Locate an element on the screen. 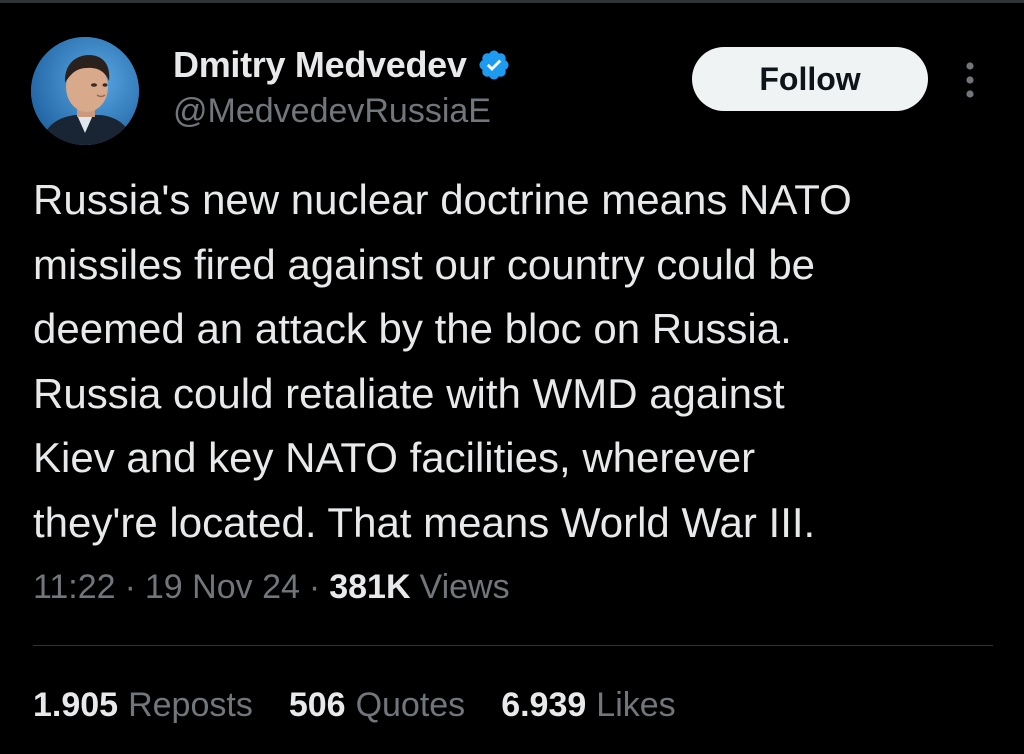 This screenshot has height=754, width=1024. avatar-image is located at coordinates (85, 91).